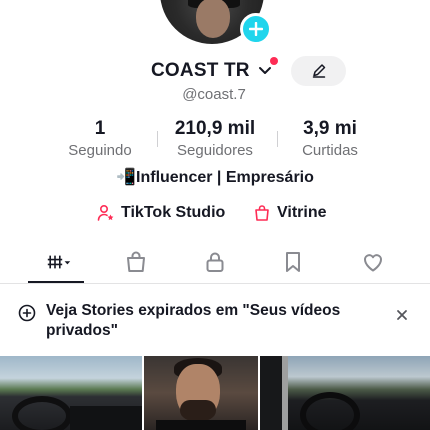  I want to click on story-add-icon, so click(27, 313).